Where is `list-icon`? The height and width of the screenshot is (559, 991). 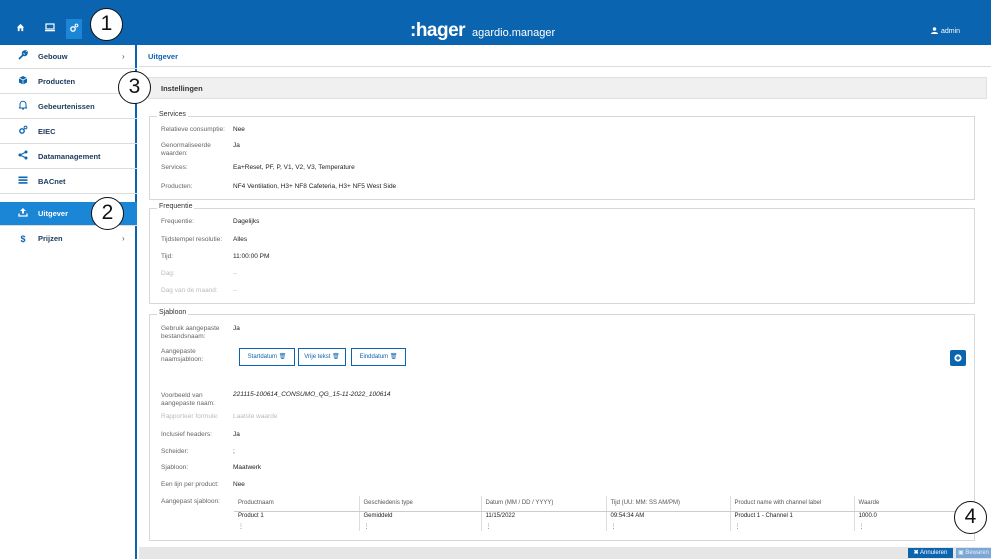 list-icon is located at coordinates (23, 182).